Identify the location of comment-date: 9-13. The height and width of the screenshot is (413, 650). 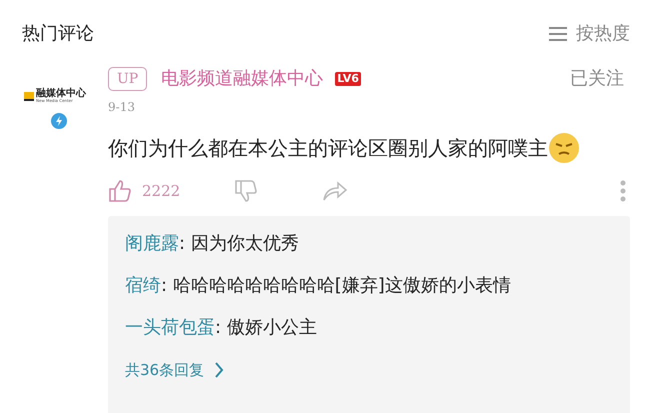
(122, 107).